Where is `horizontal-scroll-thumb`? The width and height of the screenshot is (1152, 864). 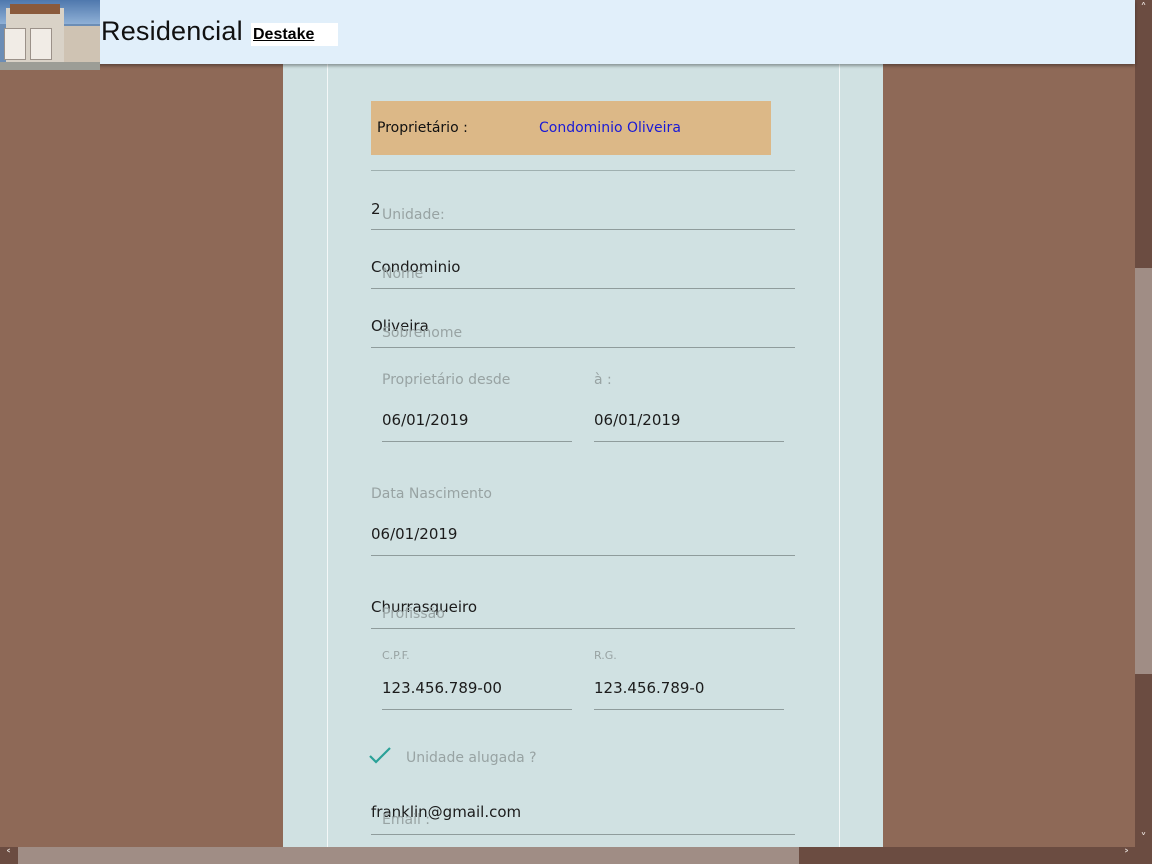 horizontal-scroll-thumb is located at coordinates (408, 855).